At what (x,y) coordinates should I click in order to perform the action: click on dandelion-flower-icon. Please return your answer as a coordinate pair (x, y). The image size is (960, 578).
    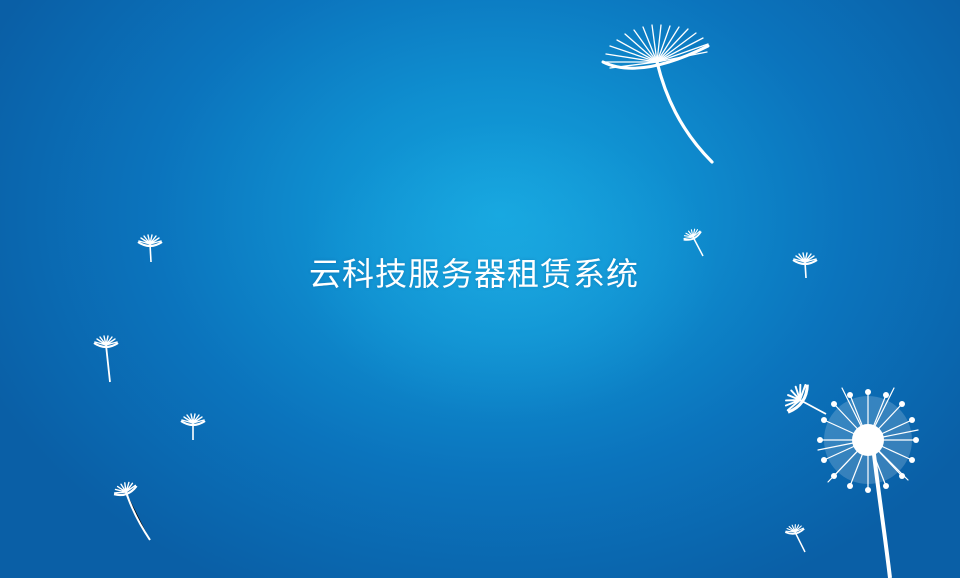
    Looking at the image, I should click on (868, 482).